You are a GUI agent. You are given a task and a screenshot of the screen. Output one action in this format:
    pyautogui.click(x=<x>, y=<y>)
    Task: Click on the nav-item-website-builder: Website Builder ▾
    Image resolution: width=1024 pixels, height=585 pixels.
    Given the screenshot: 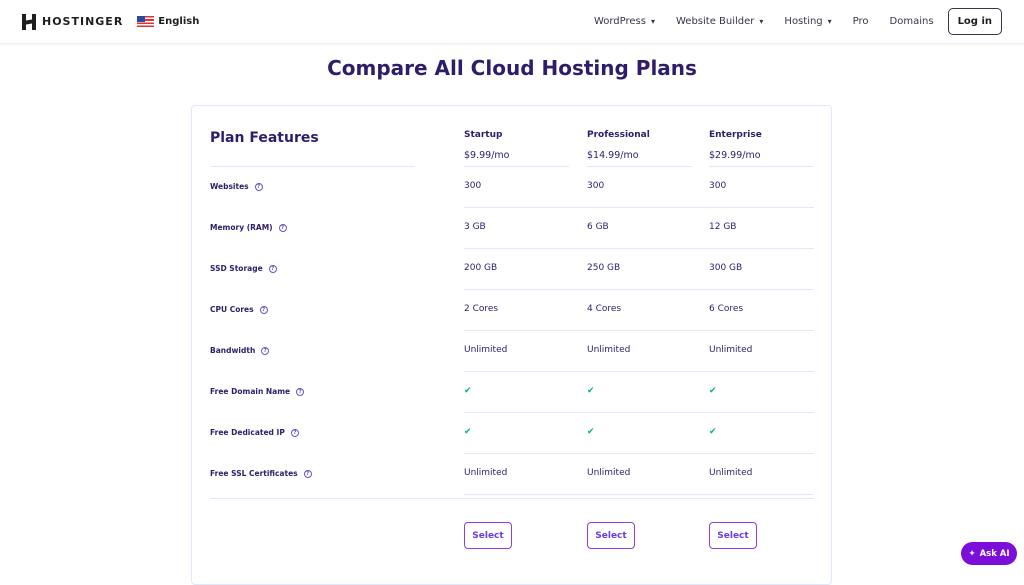 What is the action you would take?
    pyautogui.click(x=719, y=21)
    